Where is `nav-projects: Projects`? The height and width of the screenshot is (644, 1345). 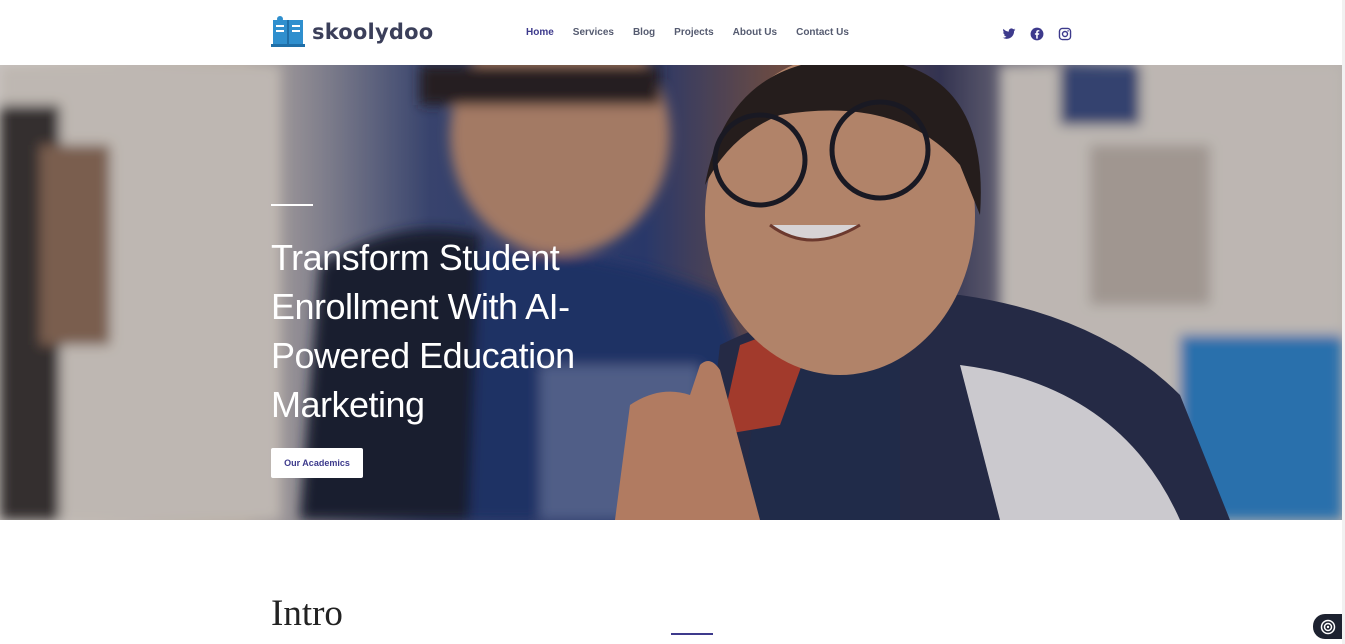
nav-projects: Projects is located at coordinates (693, 32).